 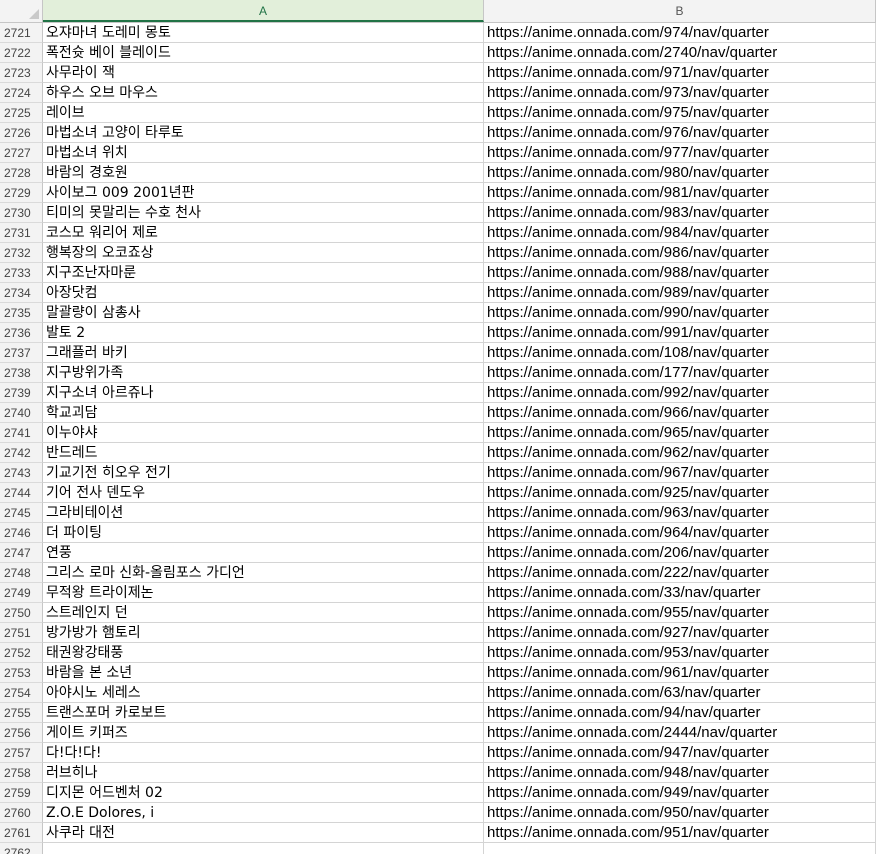 I want to click on cell-b, so click(x=680, y=848).